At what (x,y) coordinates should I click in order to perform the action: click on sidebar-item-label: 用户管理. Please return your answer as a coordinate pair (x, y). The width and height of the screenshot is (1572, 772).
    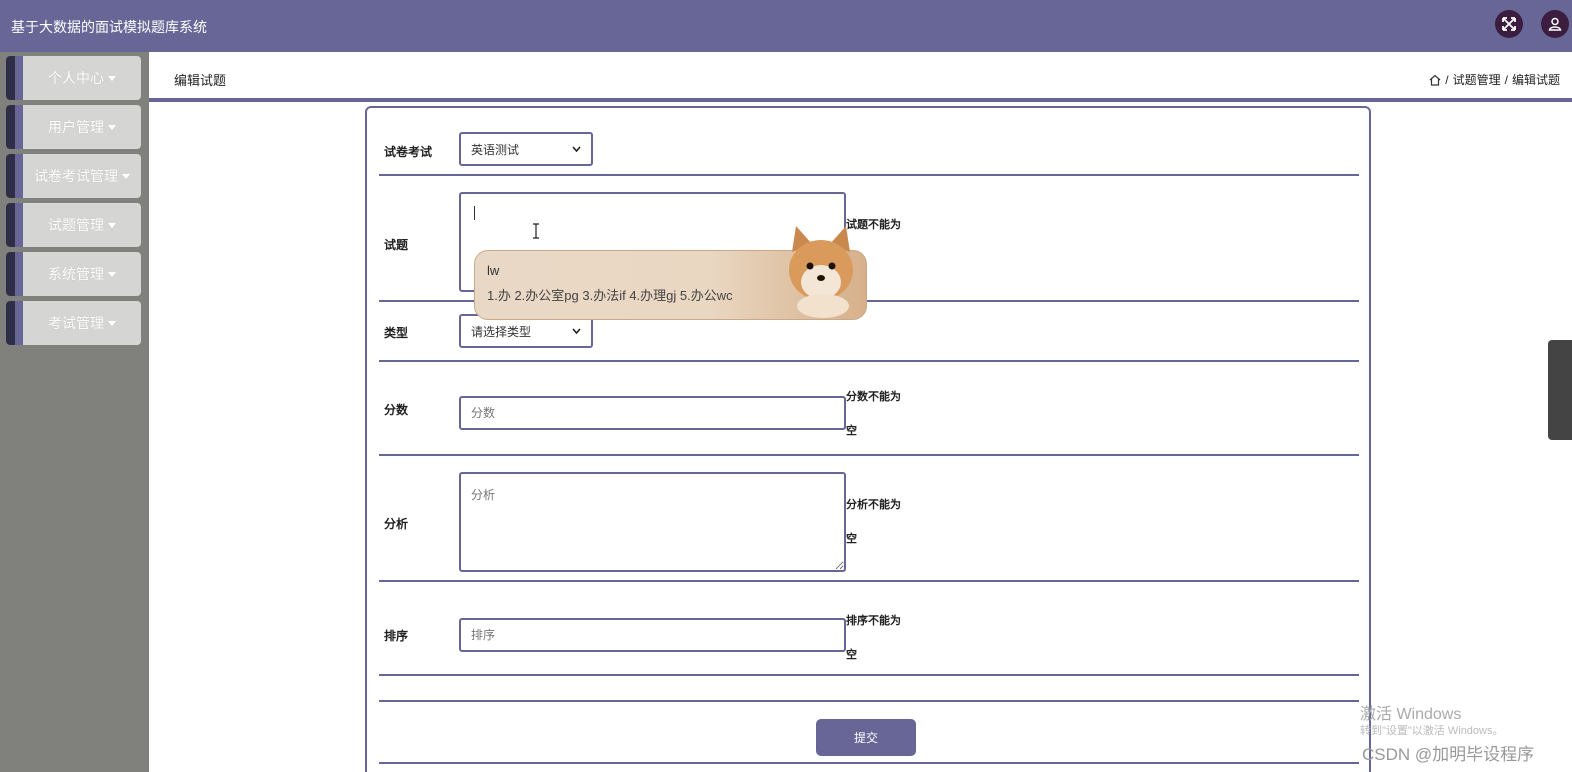
    Looking at the image, I should click on (76, 127).